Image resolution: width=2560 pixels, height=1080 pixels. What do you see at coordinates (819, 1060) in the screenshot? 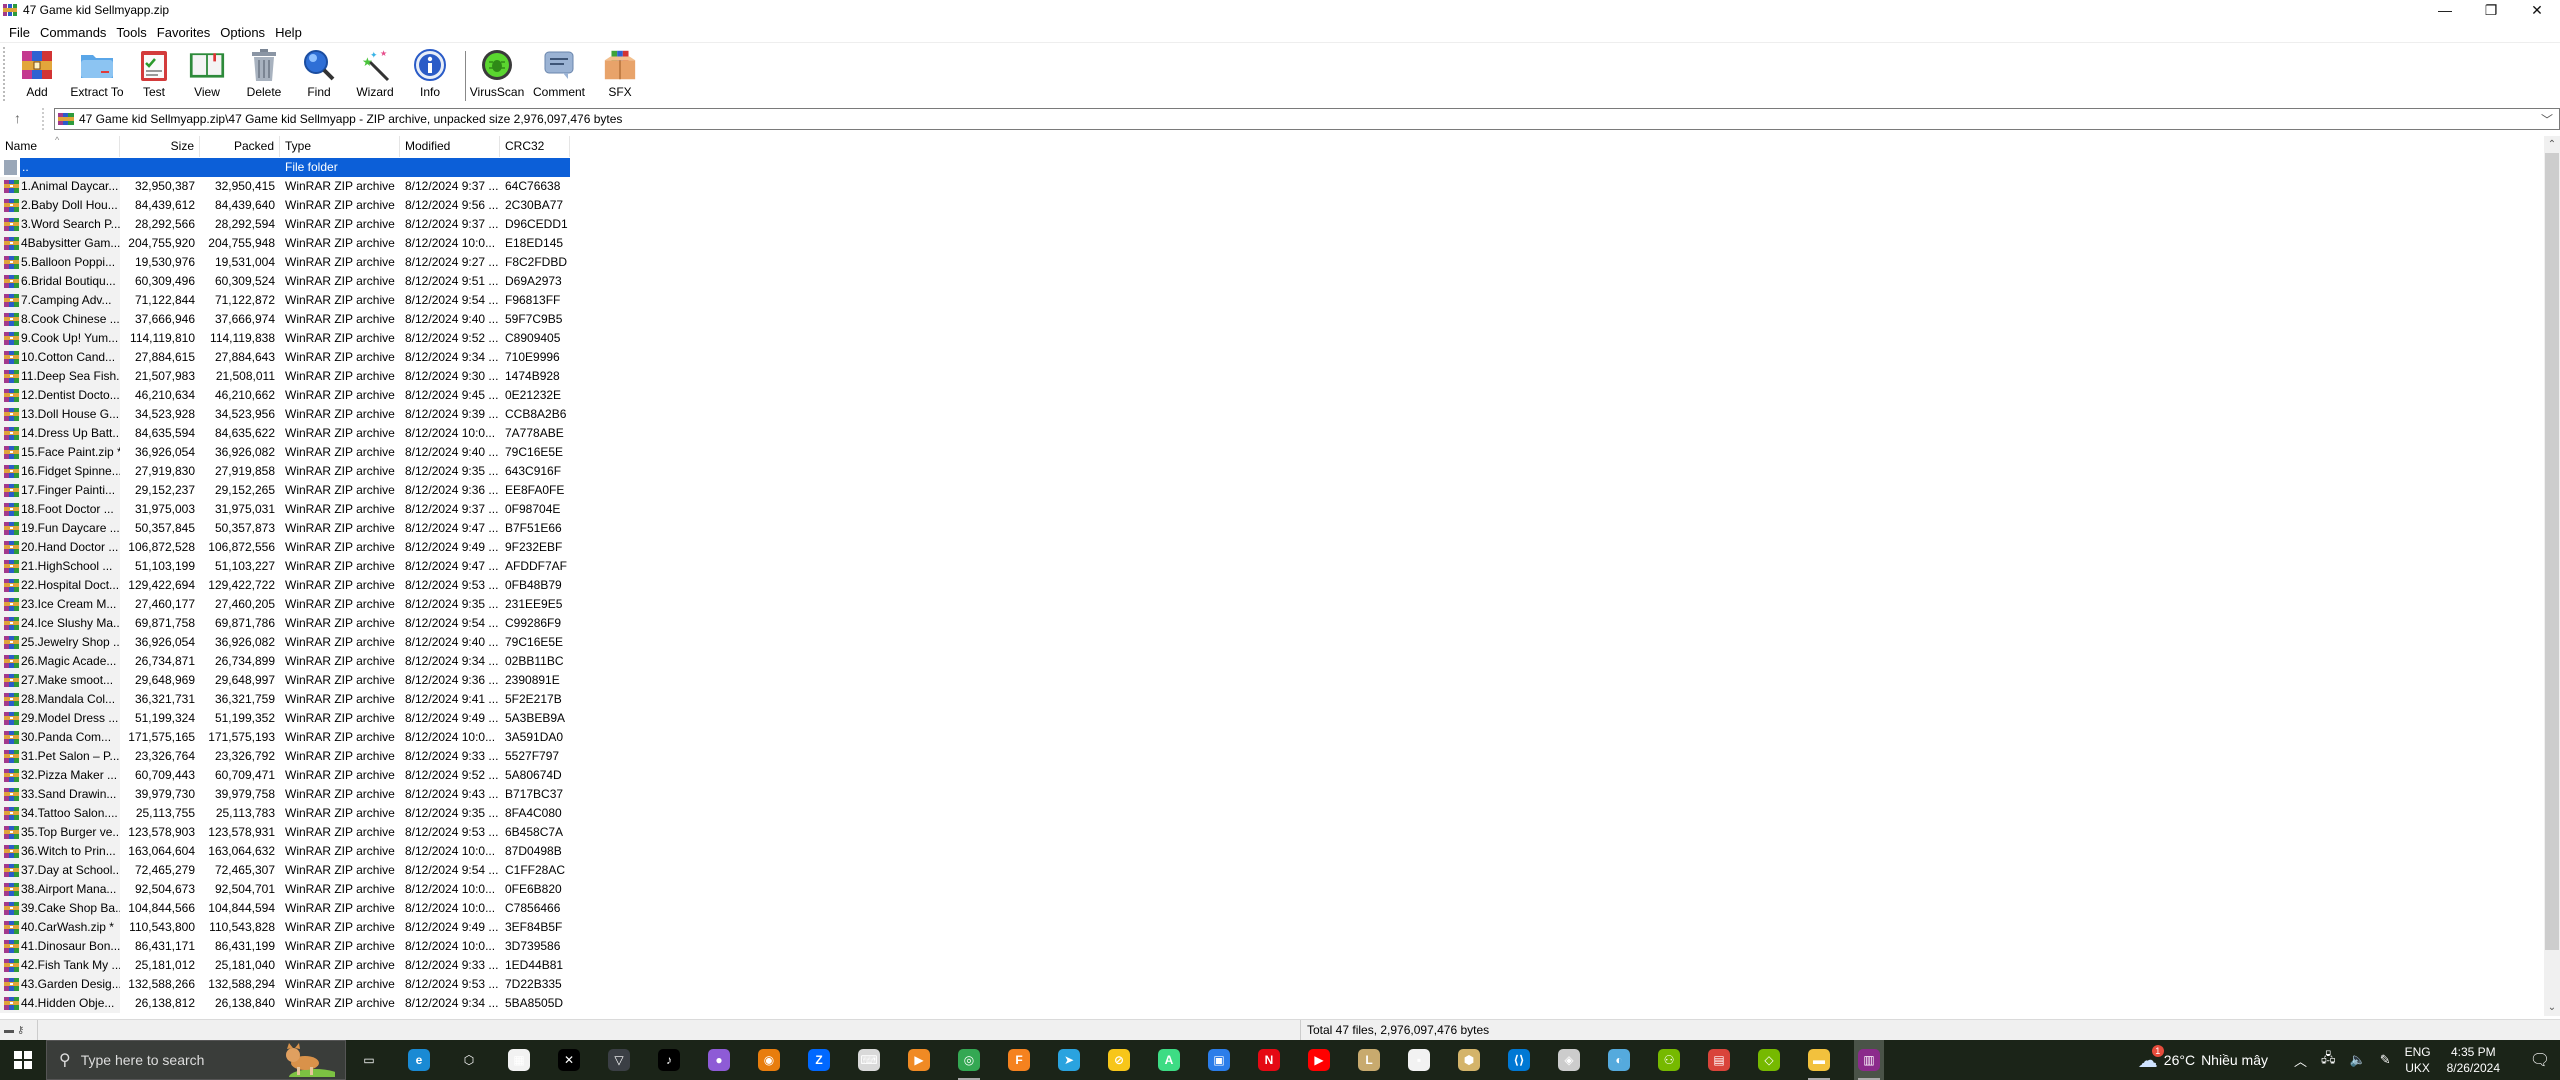
I see `taskbar-app-zalo: Z` at bounding box center [819, 1060].